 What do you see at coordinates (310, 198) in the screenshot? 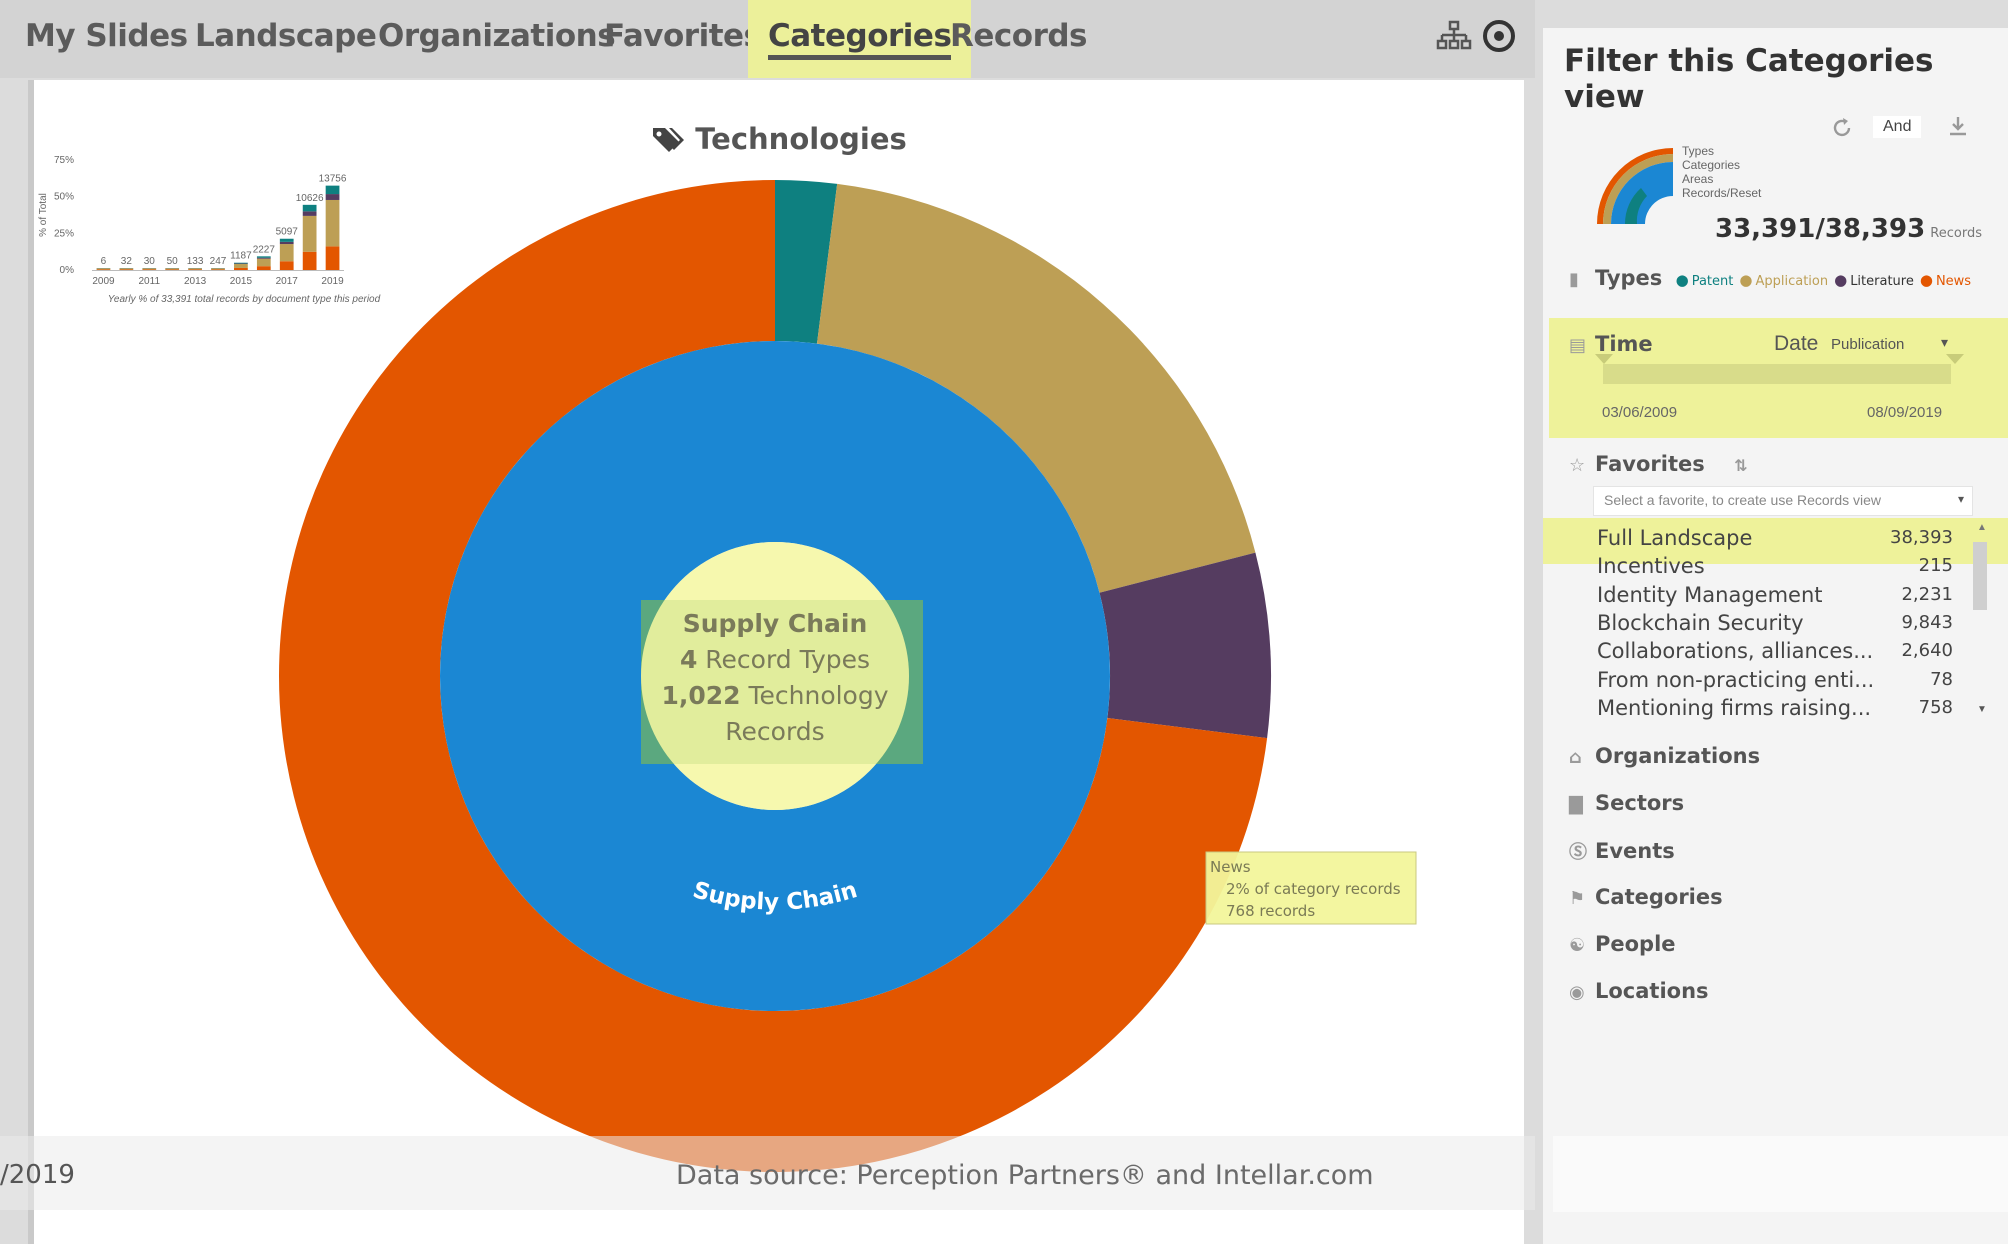
I see `mini-bar-value: 10626` at bounding box center [310, 198].